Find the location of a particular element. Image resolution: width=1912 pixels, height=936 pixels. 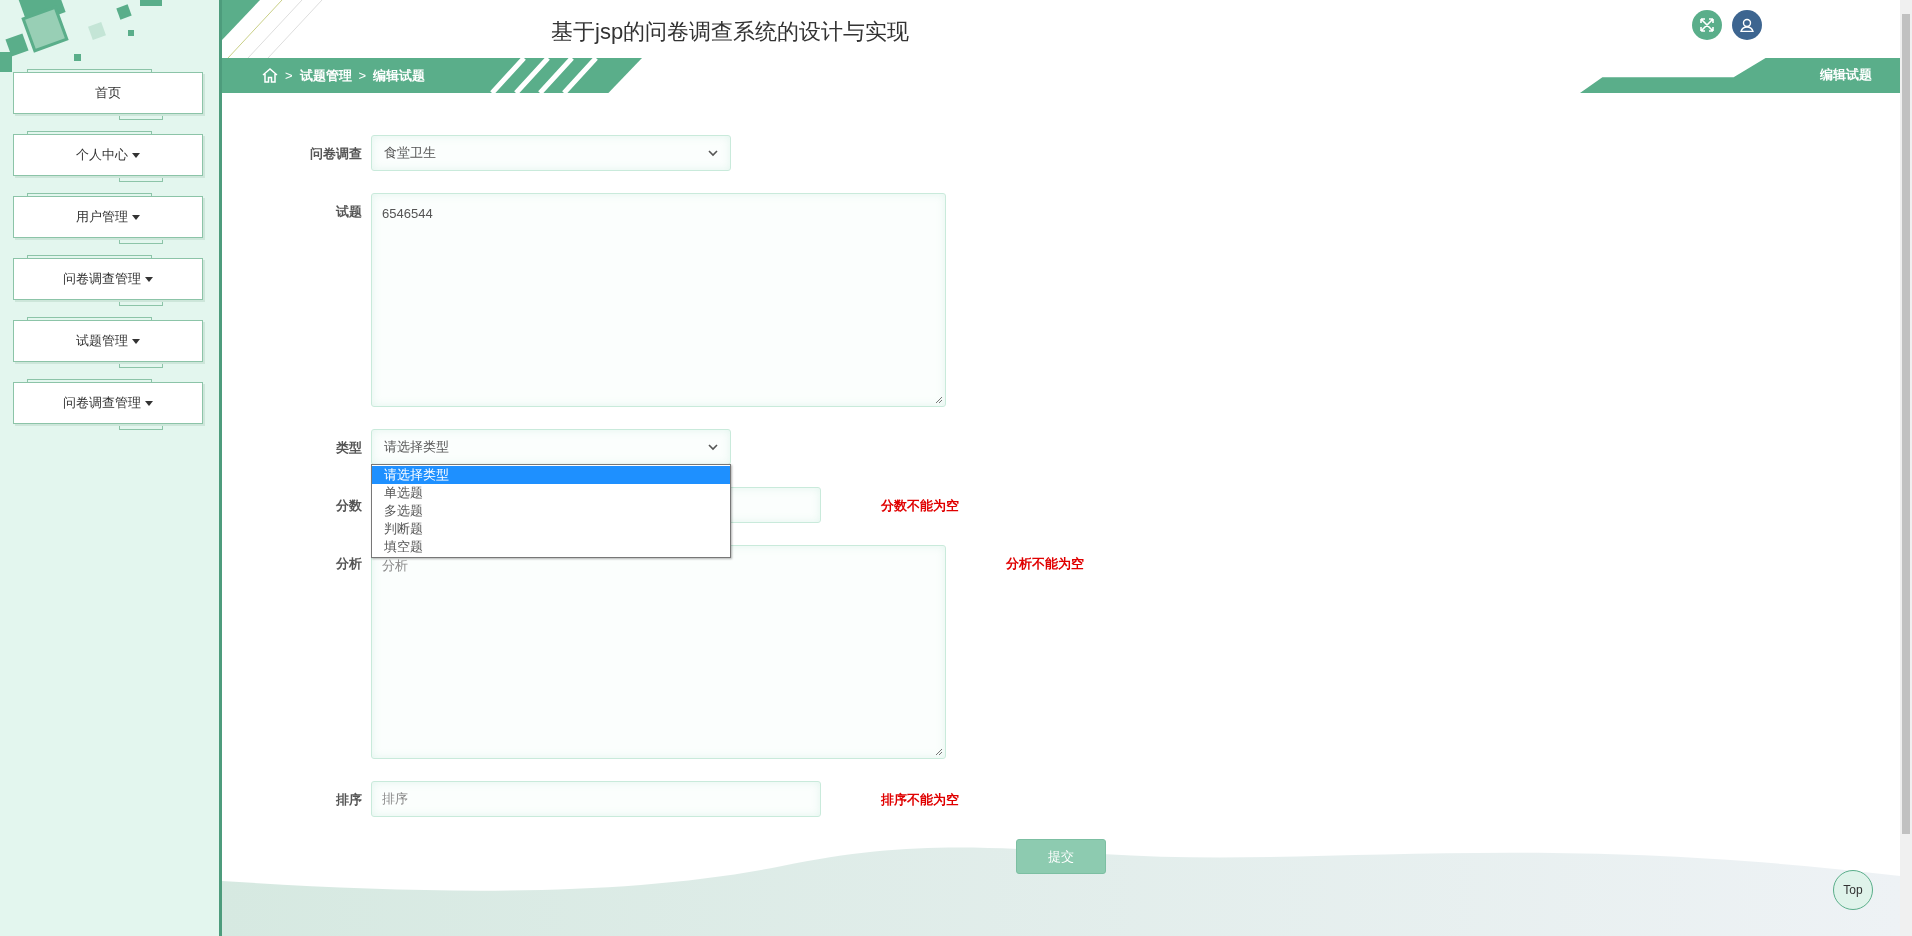

field-label: 类型 is located at coordinates (348, 448).